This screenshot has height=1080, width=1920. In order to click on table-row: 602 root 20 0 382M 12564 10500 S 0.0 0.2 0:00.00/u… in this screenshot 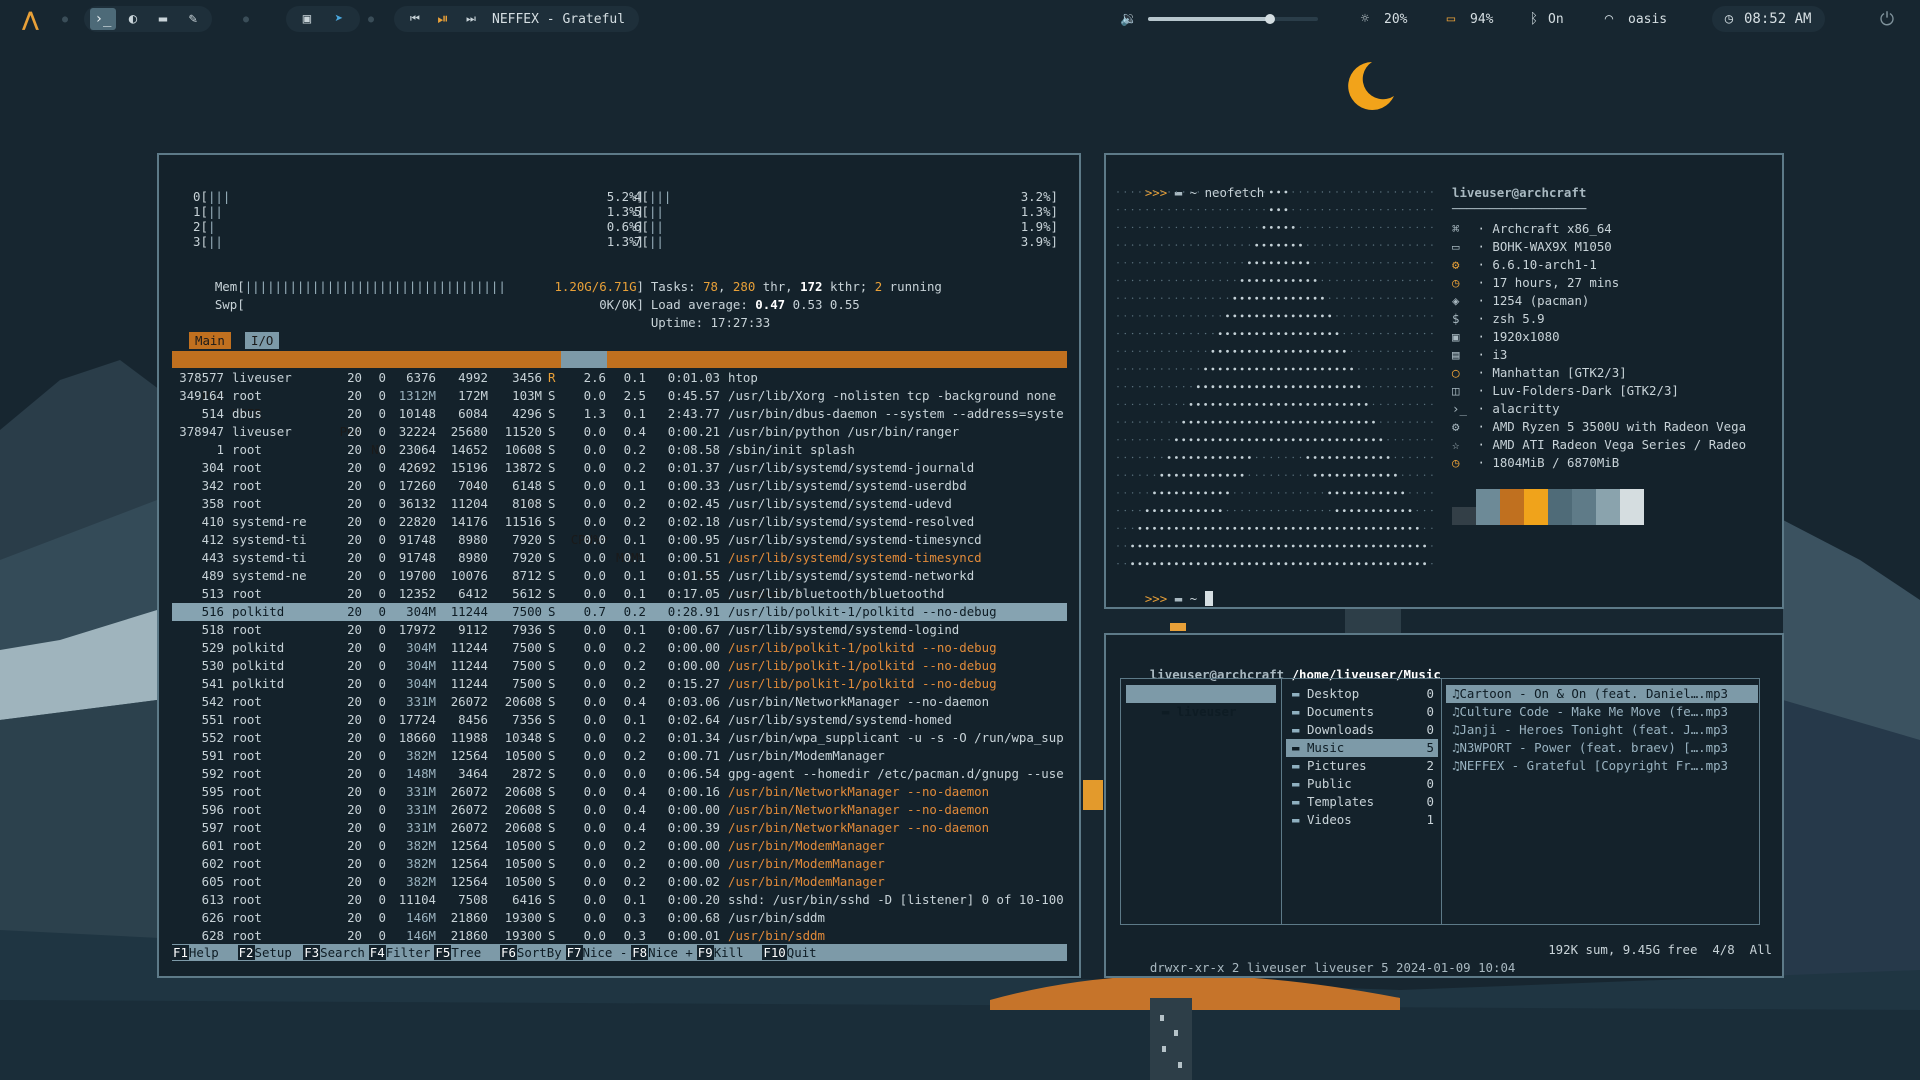, I will do `click(619, 864)`.